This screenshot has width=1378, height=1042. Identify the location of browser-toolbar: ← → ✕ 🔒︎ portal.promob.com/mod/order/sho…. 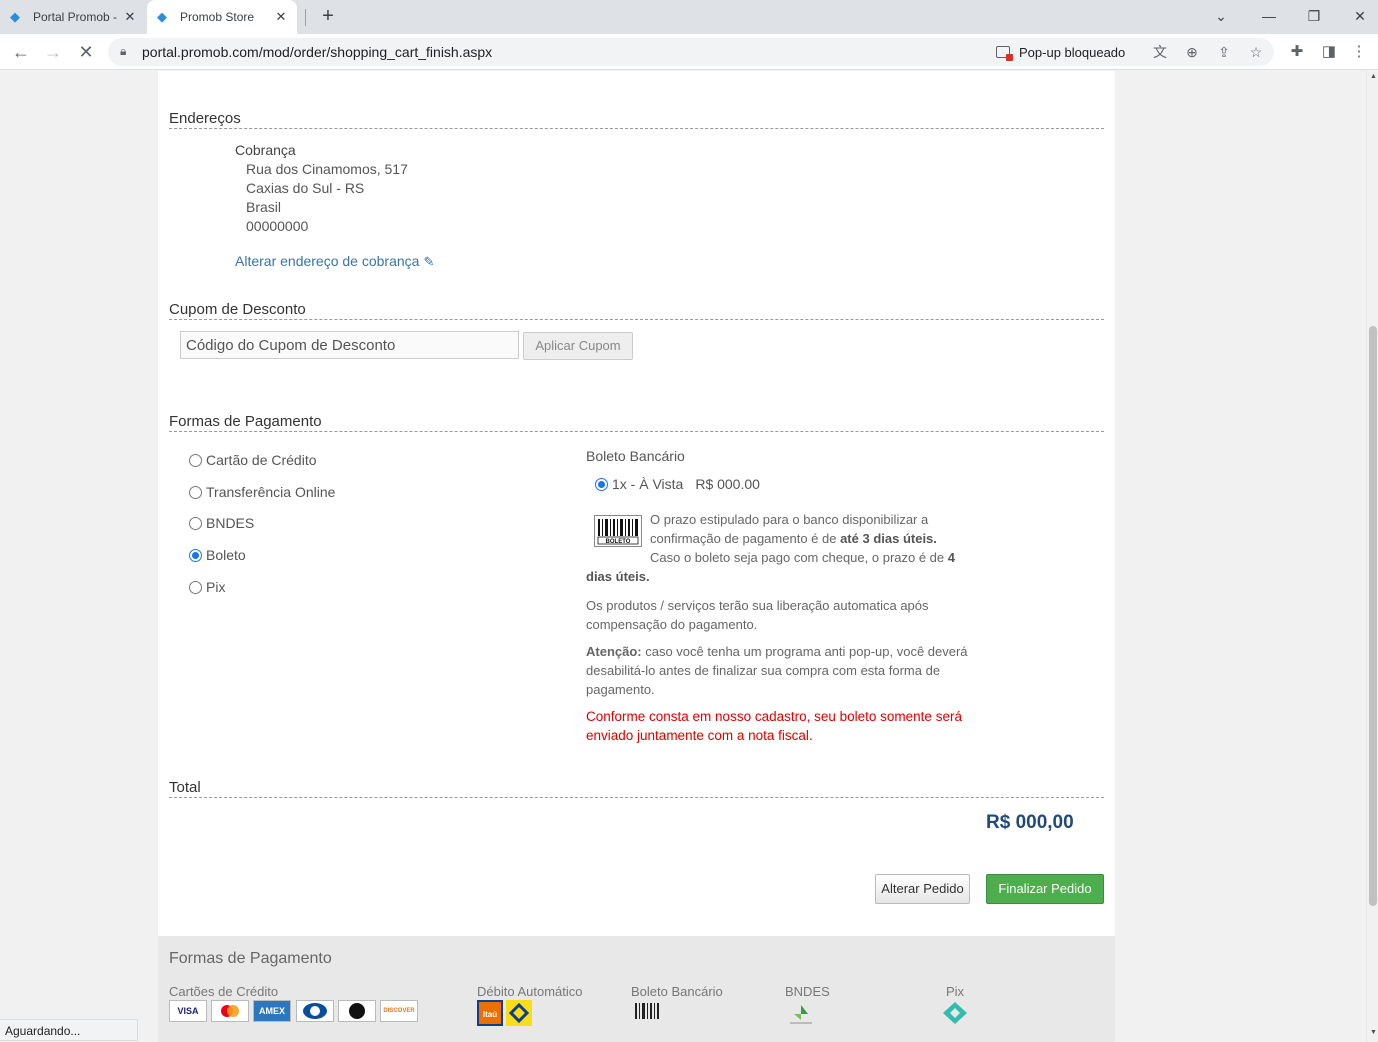
(689, 52).